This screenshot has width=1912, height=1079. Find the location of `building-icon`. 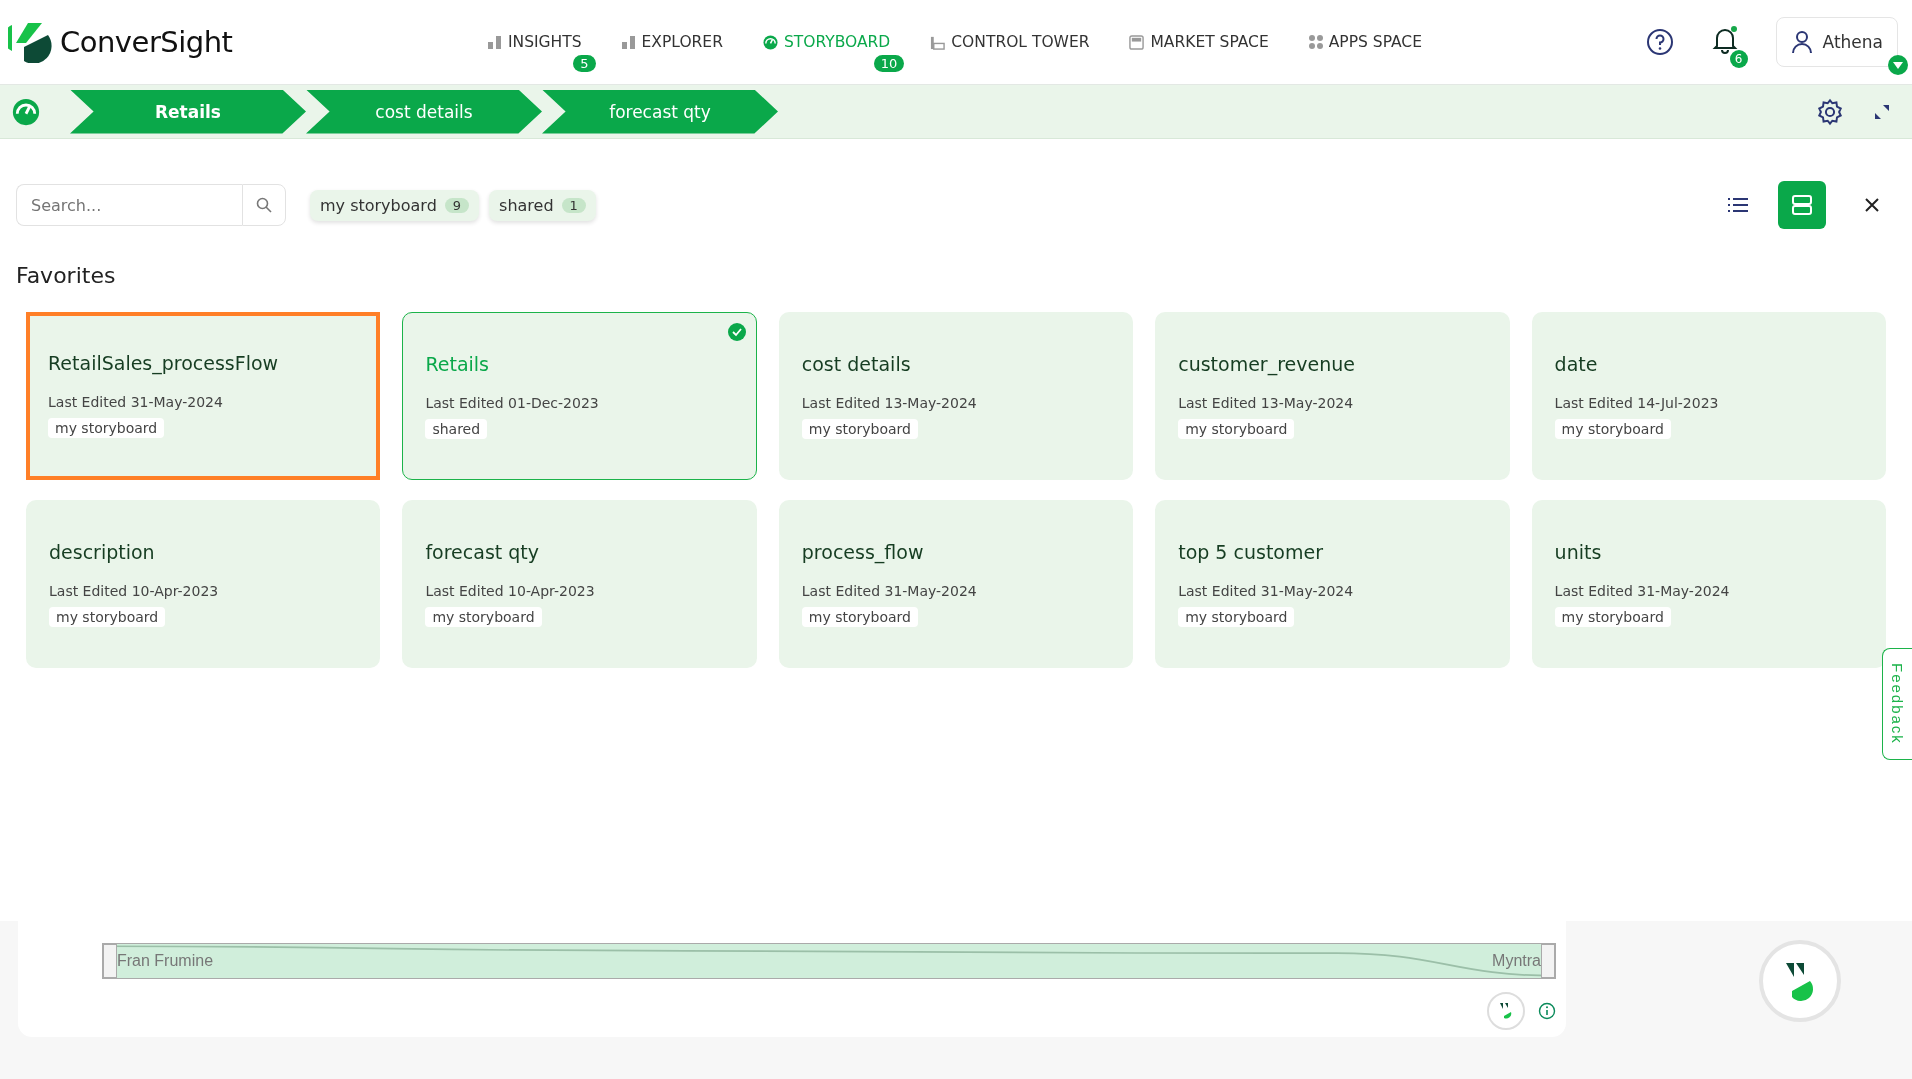

building-icon is located at coordinates (938, 42).